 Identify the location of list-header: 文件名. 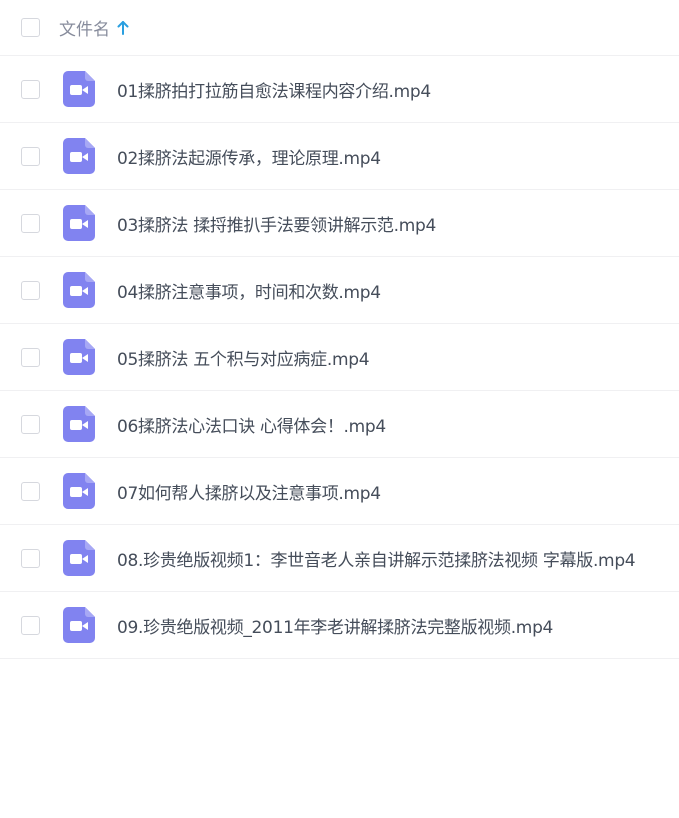
(339, 28).